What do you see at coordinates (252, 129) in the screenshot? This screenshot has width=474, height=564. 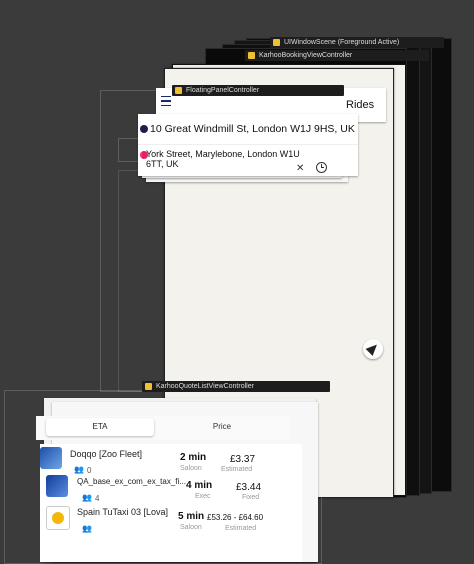 I see `pickup-address: 10 Great Windmill St, London W1J 9HS, UK` at bounding box center [252, 129].